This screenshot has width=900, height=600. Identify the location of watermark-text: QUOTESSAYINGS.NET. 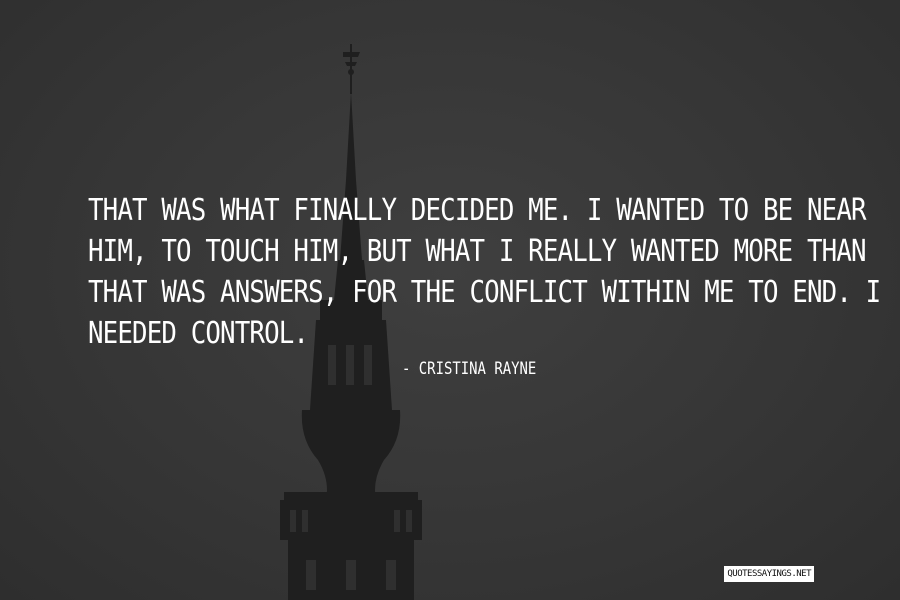
(769, 574).